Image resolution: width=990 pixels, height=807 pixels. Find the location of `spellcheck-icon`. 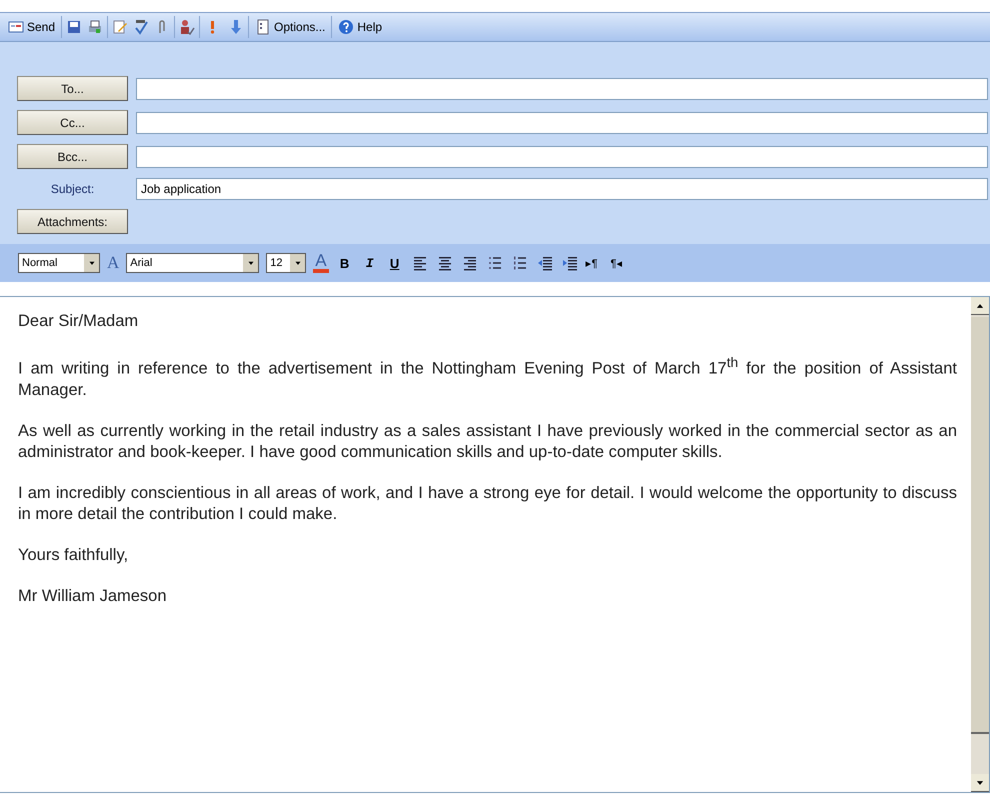

spellcheck-icon is located at coordinates (141, 27).